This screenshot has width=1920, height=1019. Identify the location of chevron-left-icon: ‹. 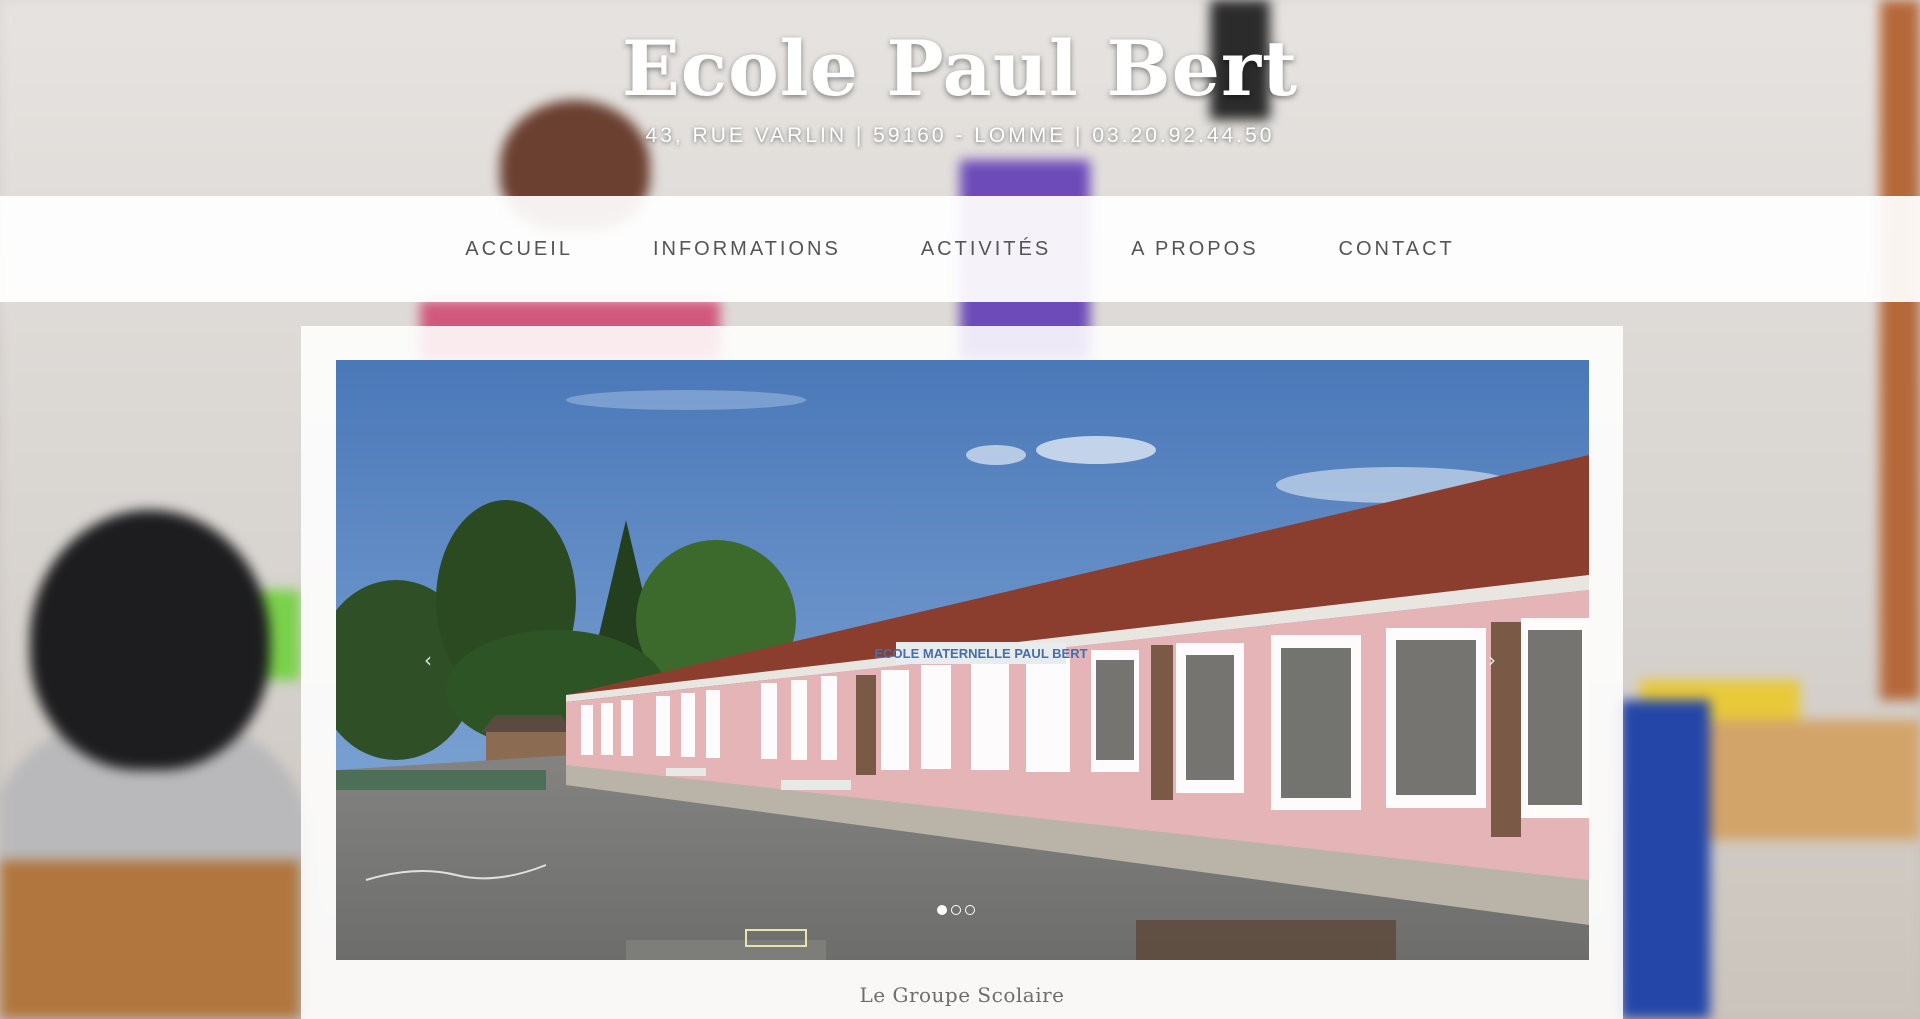
(428, 660).